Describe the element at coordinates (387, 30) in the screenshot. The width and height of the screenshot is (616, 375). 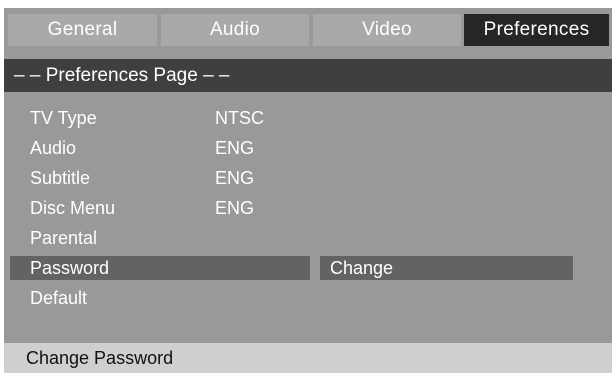
I see `tab-video: Video` at that location.